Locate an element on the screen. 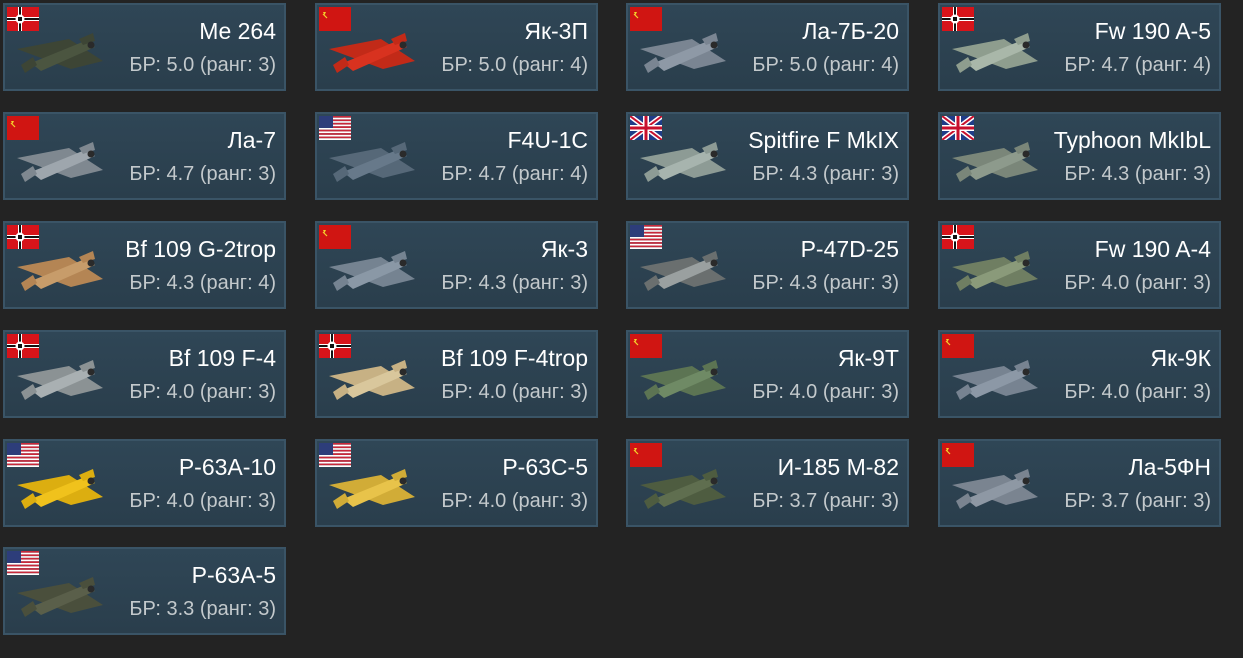  vehicle-name: Bf 109 F-4 is located at coordinates (222, 358).